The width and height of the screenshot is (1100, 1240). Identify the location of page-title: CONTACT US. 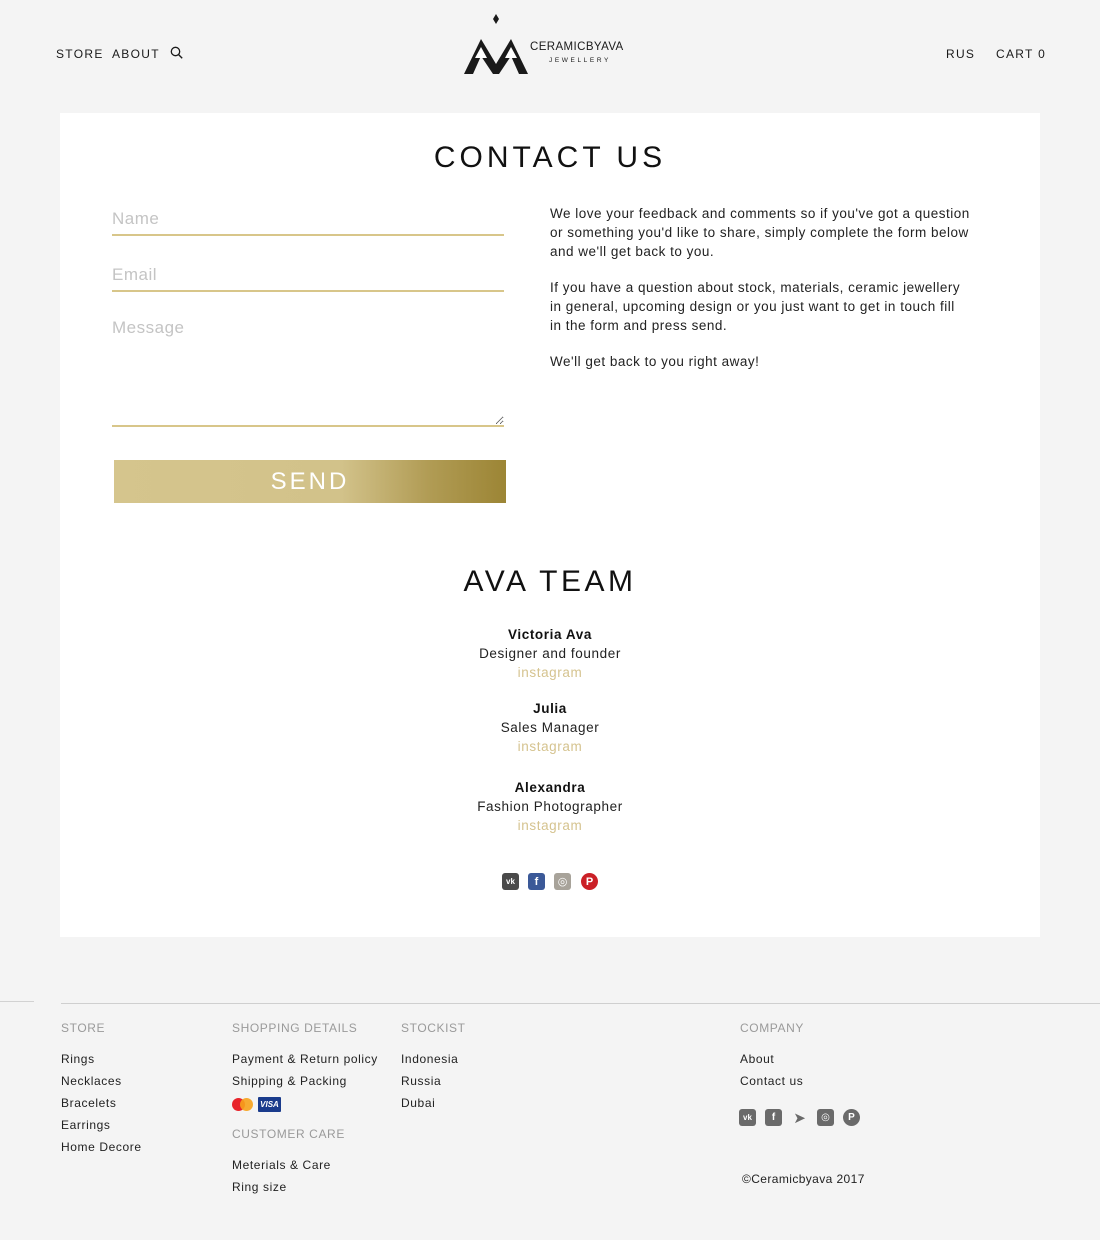
(550, 157).